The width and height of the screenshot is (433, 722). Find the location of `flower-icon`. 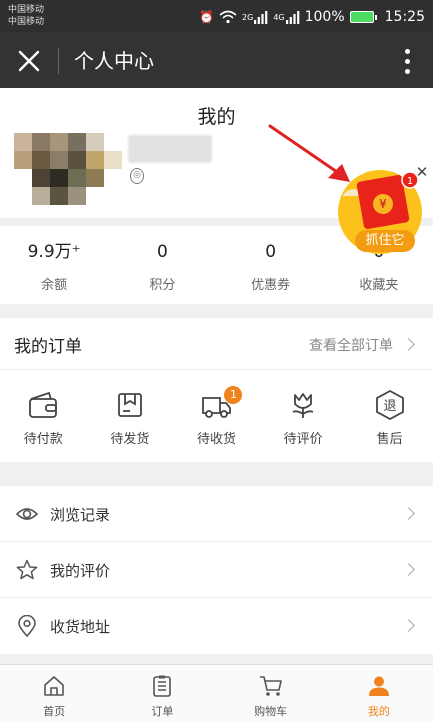

flower-icon is located at coordinates (303, 405).